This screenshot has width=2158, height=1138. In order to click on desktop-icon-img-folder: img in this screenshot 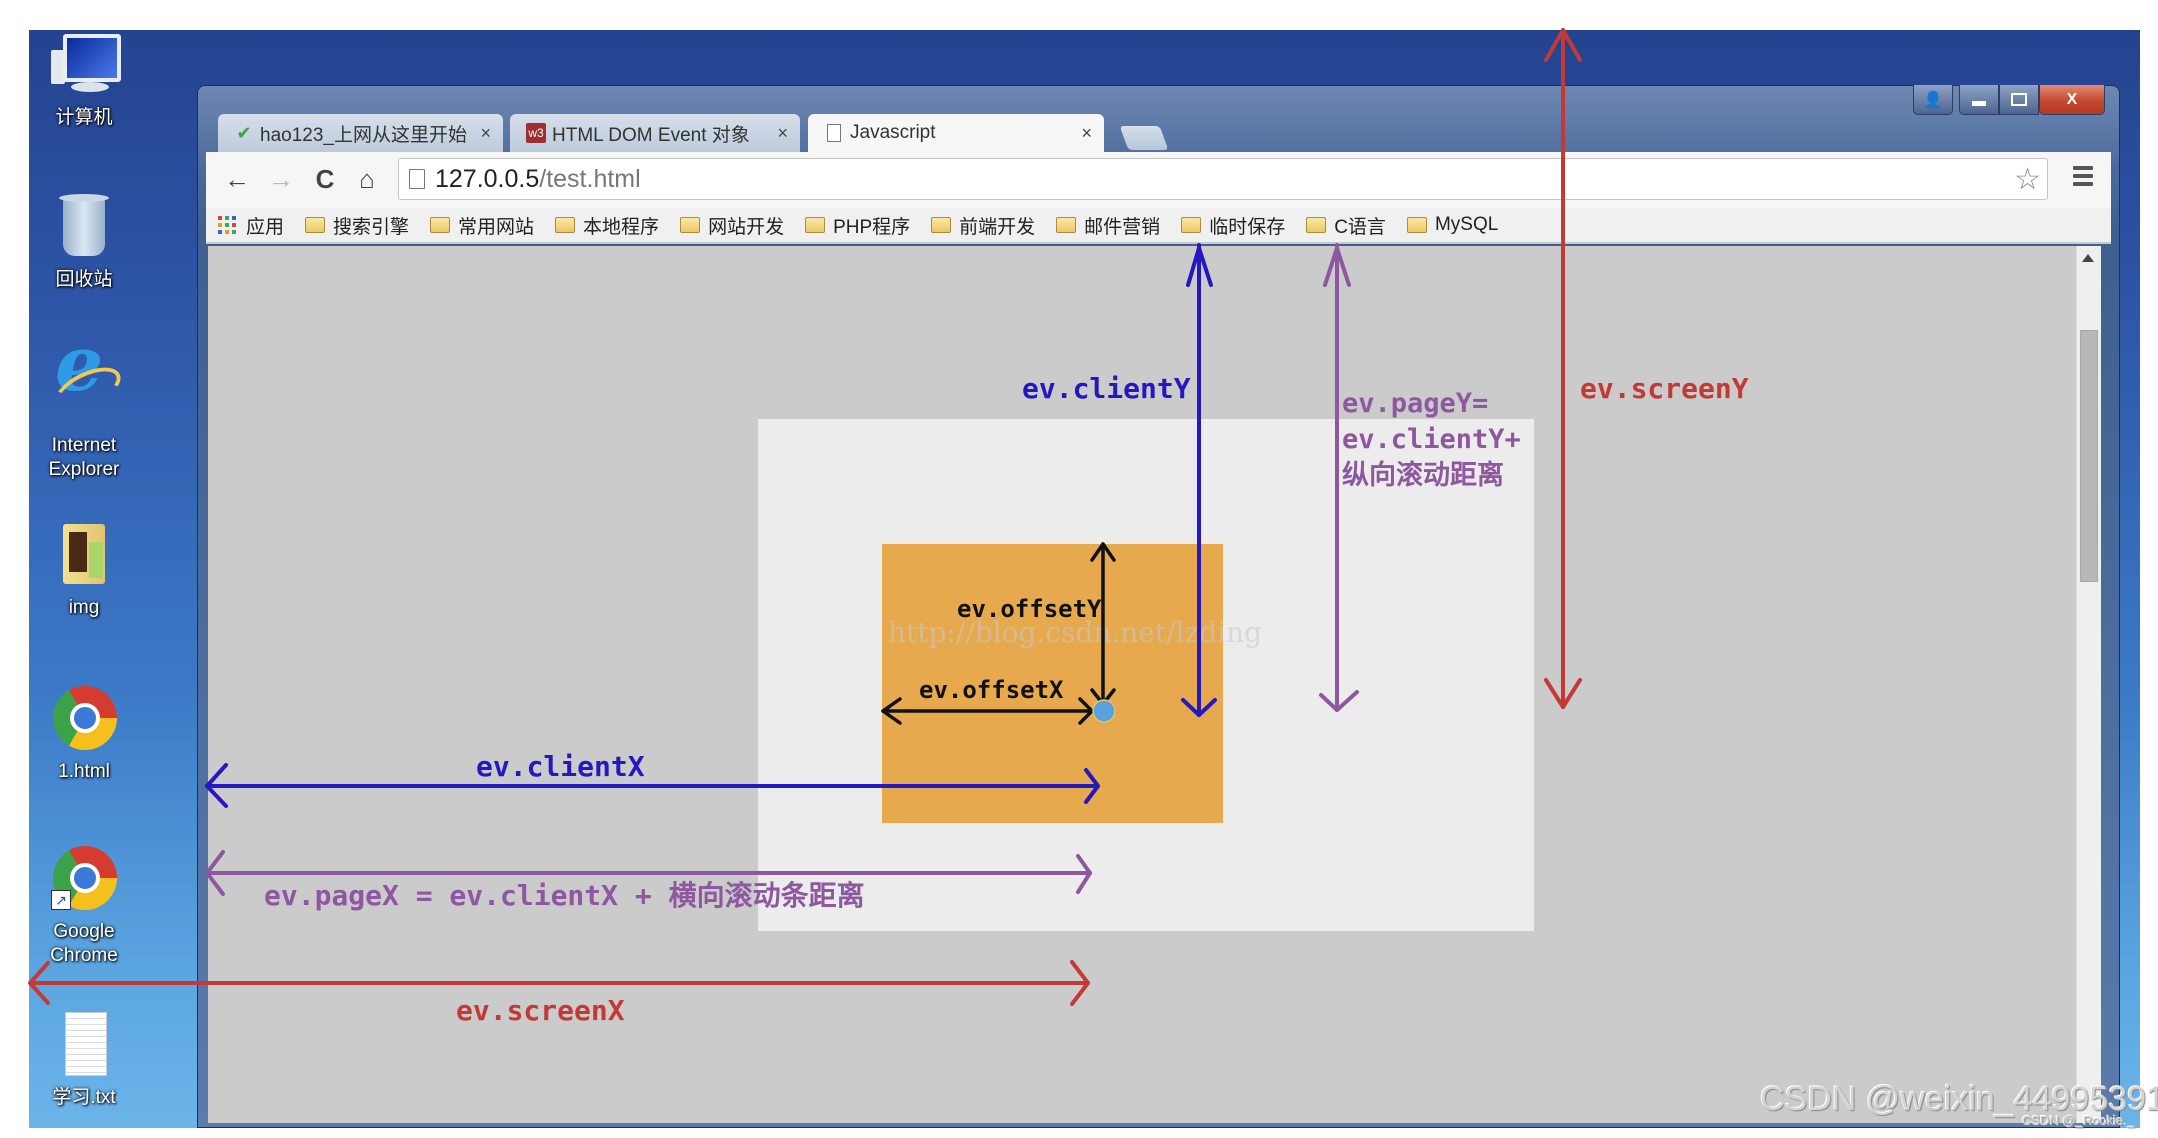, I will do `click(84, 570)`.